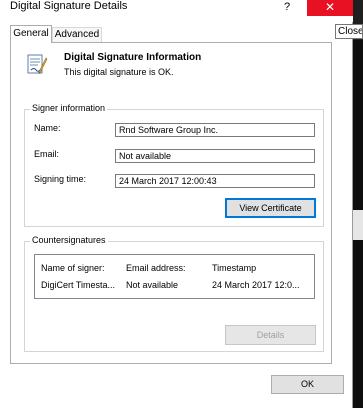 The height and width of the screenshot is (408, 363). What do you see at coordinates (47, 154) in the screenshot?
I see `email-label: Email:` at bounding box center [47, 154].